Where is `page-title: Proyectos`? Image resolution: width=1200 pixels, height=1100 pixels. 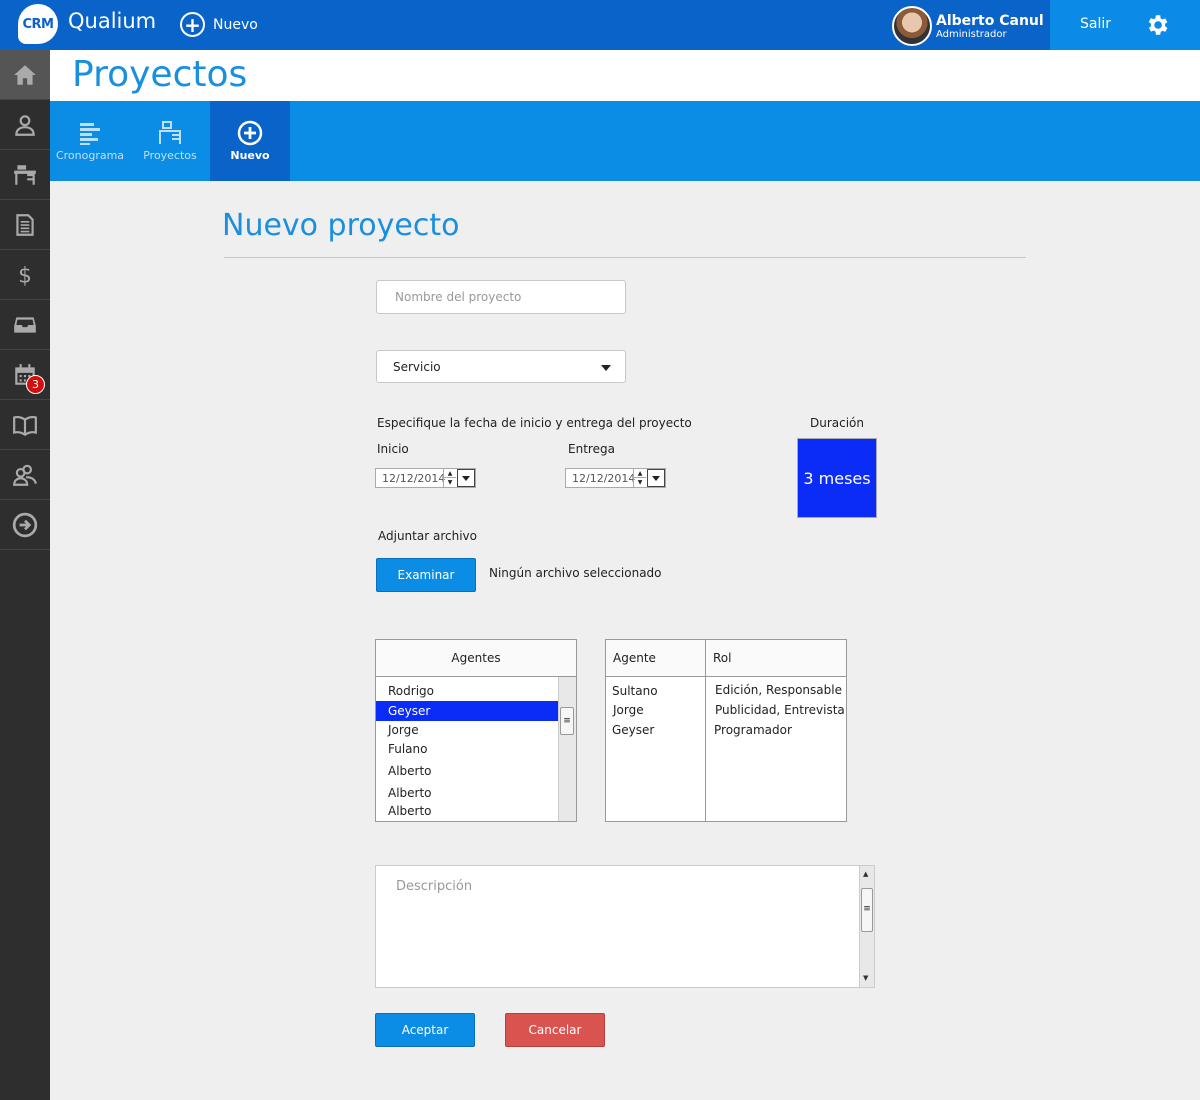
page-title: Proyectos is located at coordinates (160, 74).